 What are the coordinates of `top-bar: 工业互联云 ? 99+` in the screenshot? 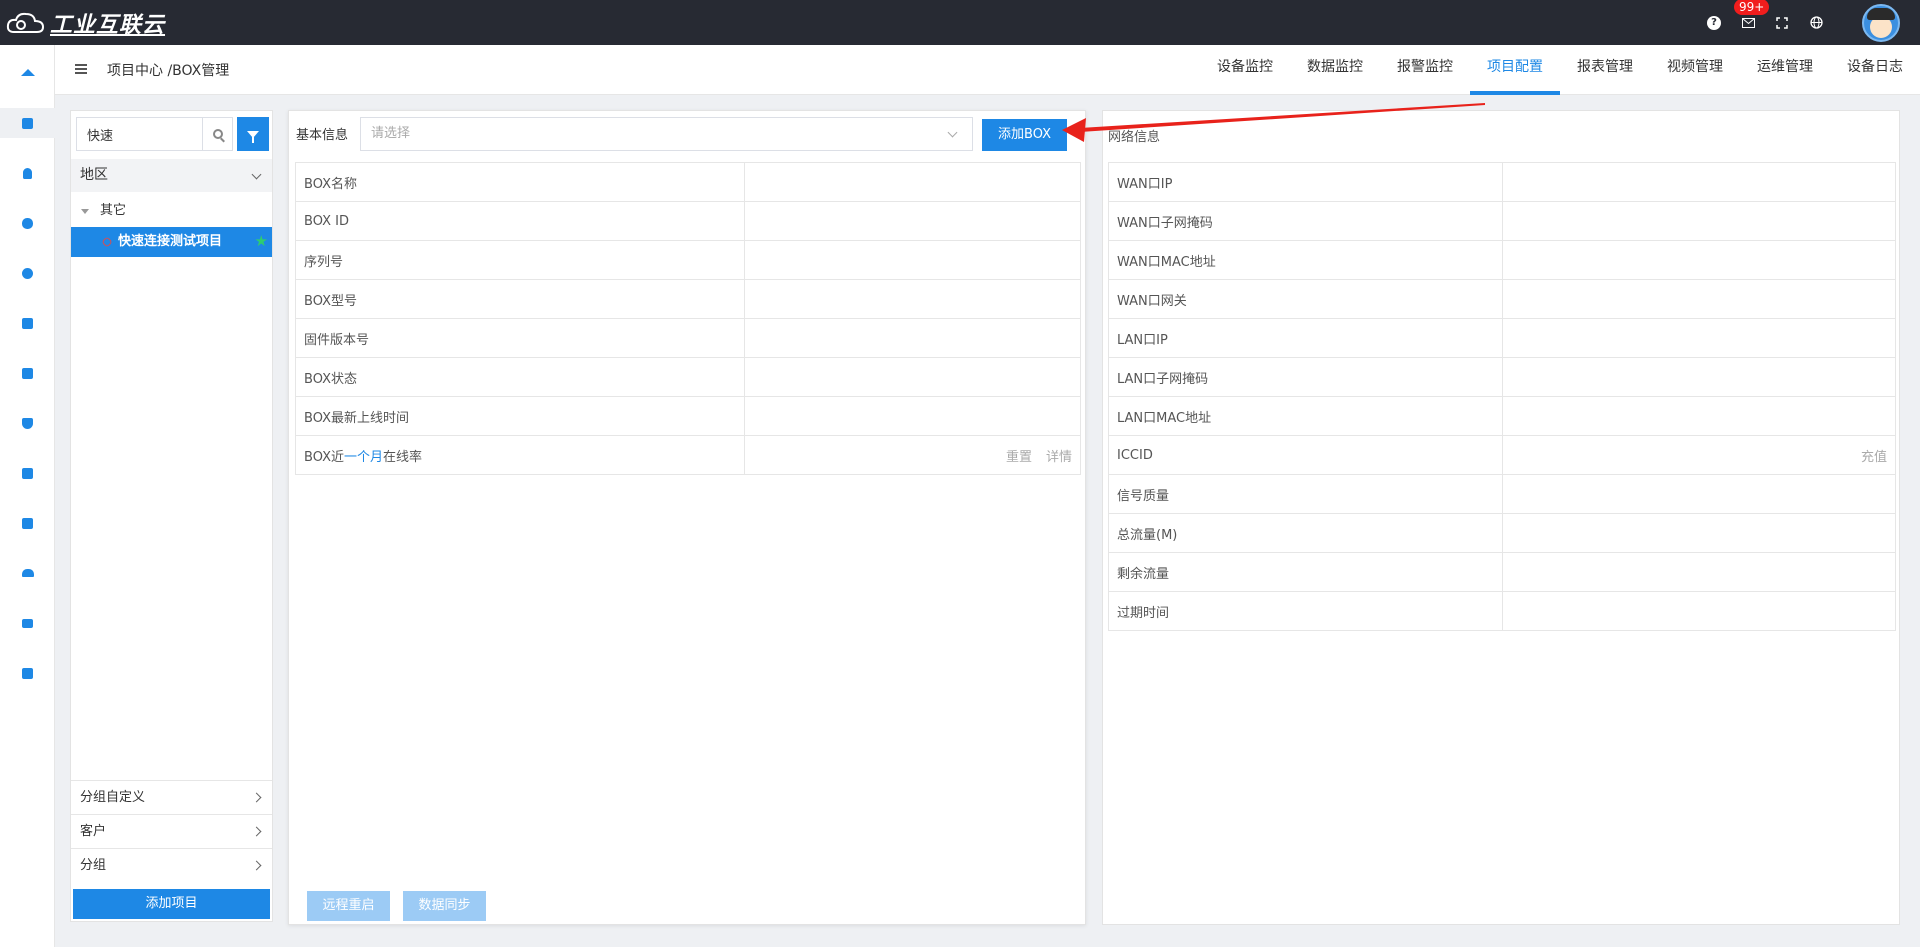 It's located at (960, 22).